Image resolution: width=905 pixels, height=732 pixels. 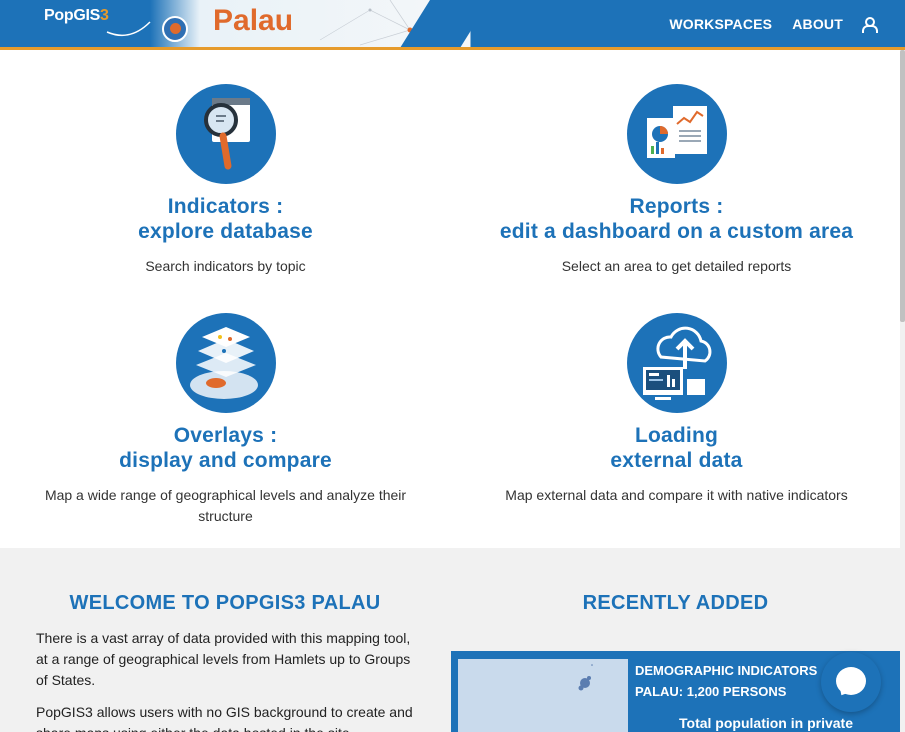 What do you see at coordinates (225, 231) in the screenshot?
I see `feature-title-line2: explore database` at bounding box center [225, 231].